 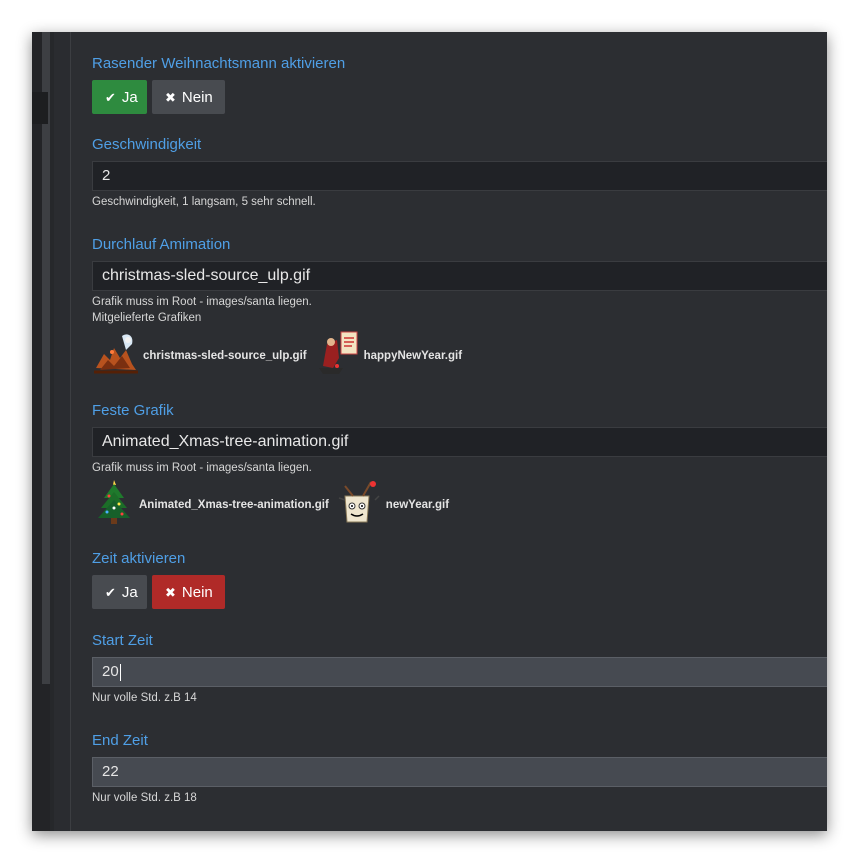 What do you see at coordinates (413, 355) in the screenshot?
I see `new-year-banner-caption: happyNewYear.gif` at bounding box center [413, 355].